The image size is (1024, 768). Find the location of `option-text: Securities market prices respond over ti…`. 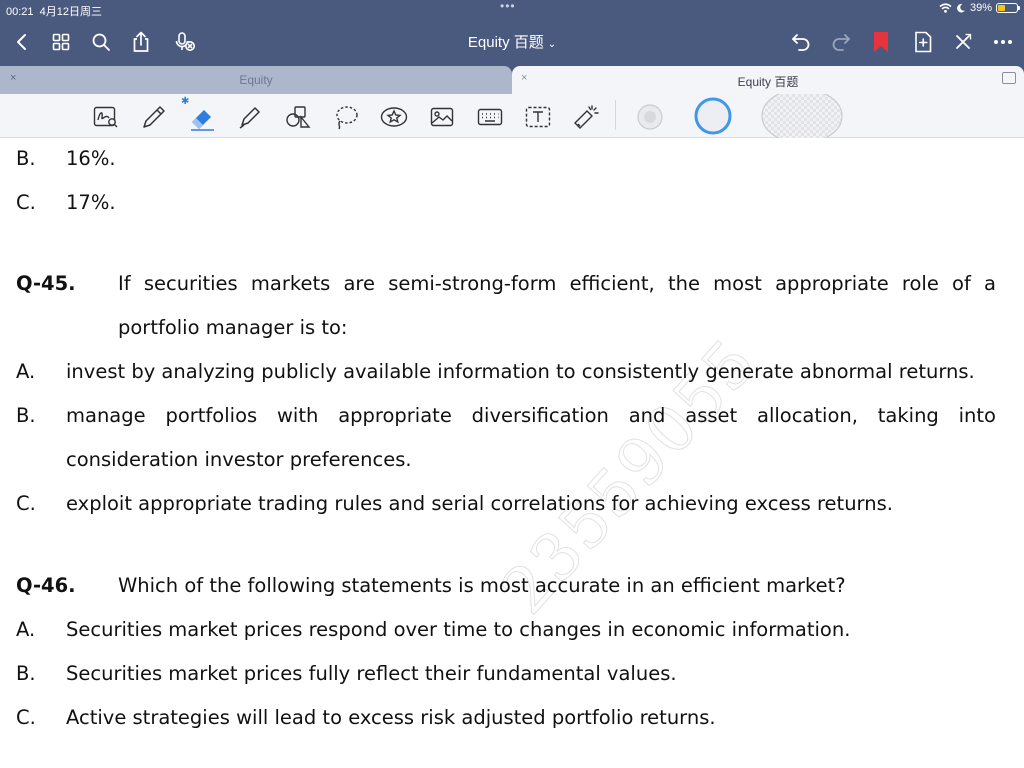

option-text: Securities market prices respond over ti… is located at coordinates (458, 629).